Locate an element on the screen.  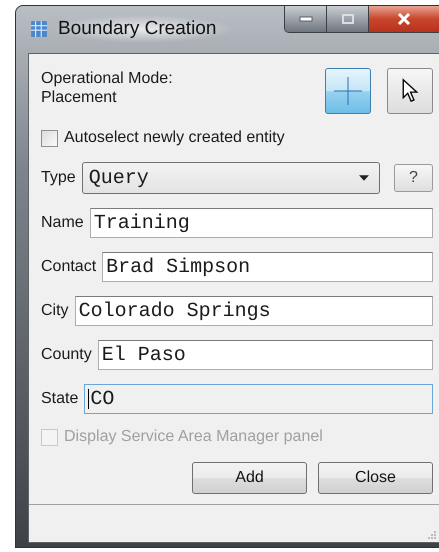
cursor-arrow-icon is located at coordinates (410, 91).